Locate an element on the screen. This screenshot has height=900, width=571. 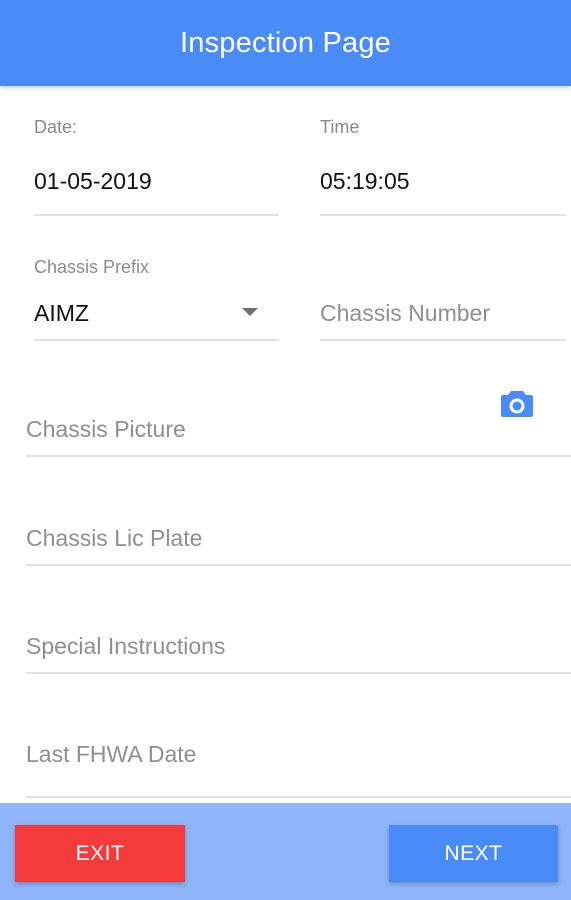
chassis-number-input: Chassis Number is located at coordinates (405, 313).